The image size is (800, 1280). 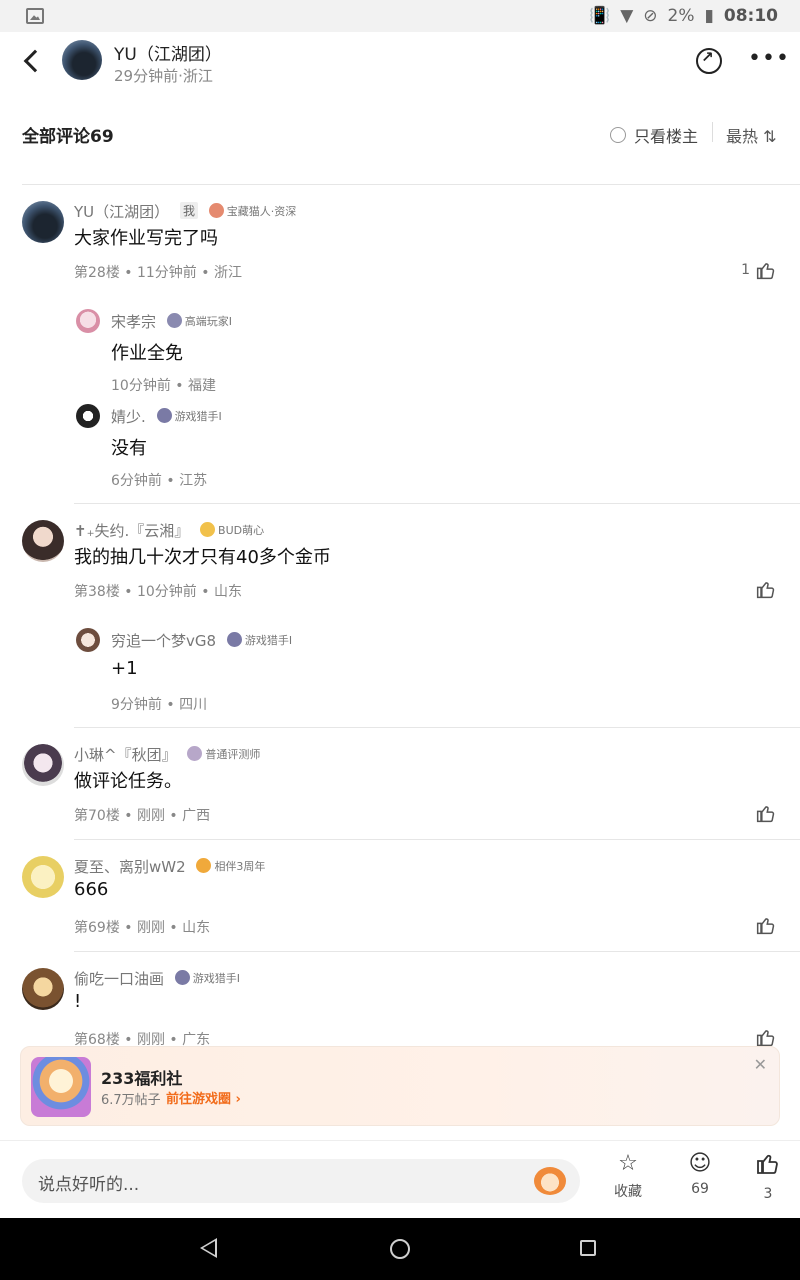 What do you see at coordinates (400, 1086) in the screenshot?
I see `promo-banner: 233福利社 6.7万帖子 前往游戏圈 › ✕` at bounding box center [400, 1086].